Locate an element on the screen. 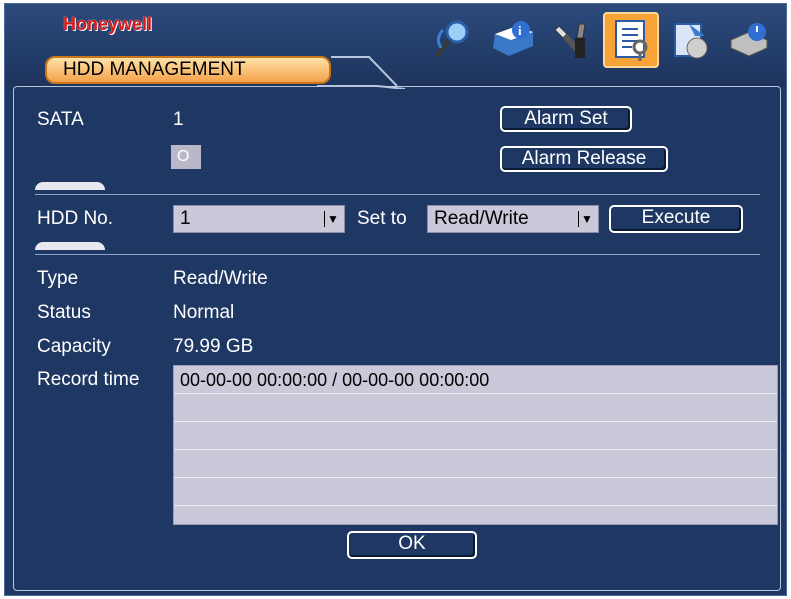 The image size is (791, 599). management-icon is located at coordinates (631, 40).